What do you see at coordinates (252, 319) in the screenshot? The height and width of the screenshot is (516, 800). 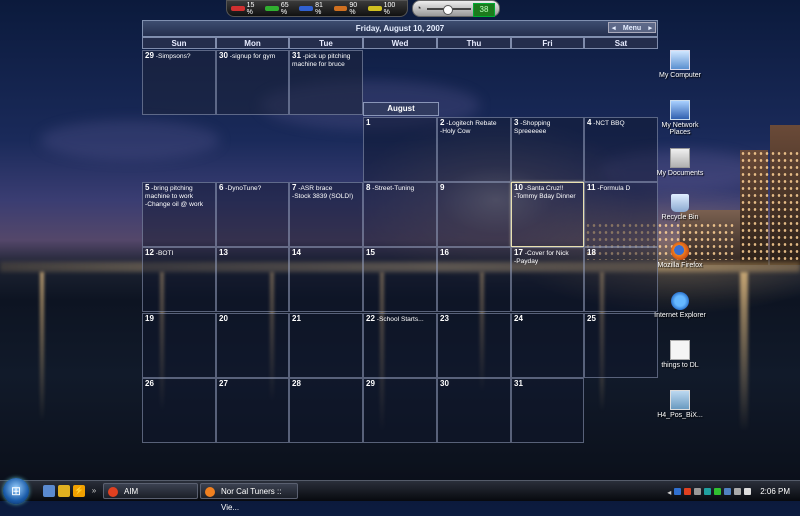 I see `day-event-text: 20` at bounding box center [252, 319].